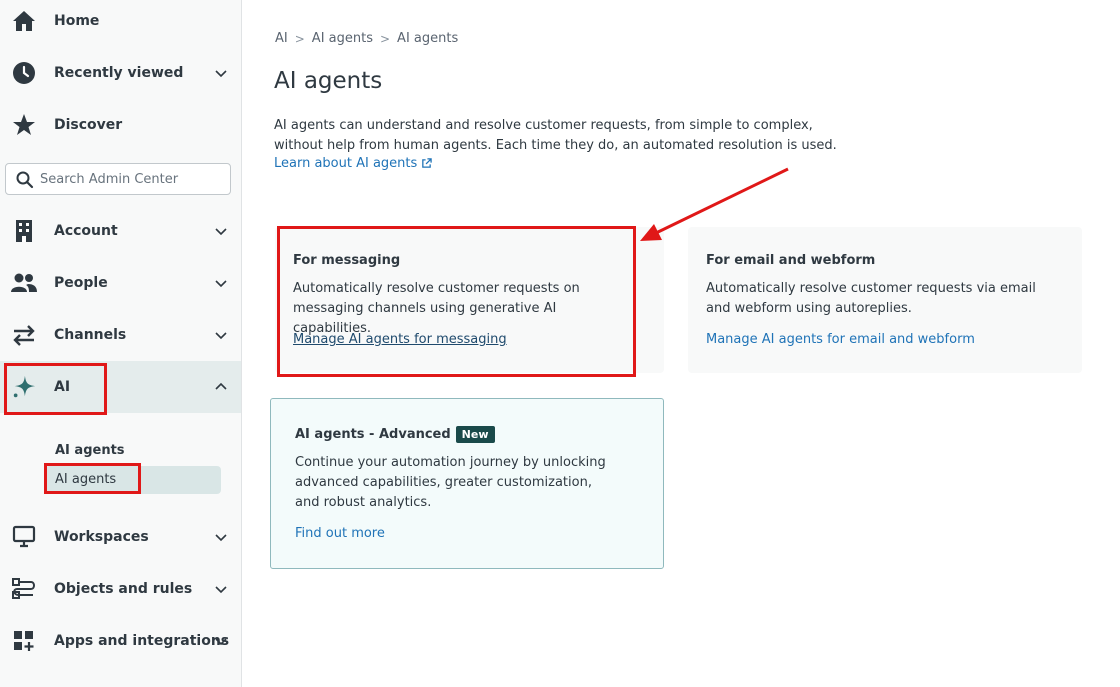  What do you see at coordinates (24, 387) in the screenshot?
I see `sparkle-icon` at bounding box center [24, 387].